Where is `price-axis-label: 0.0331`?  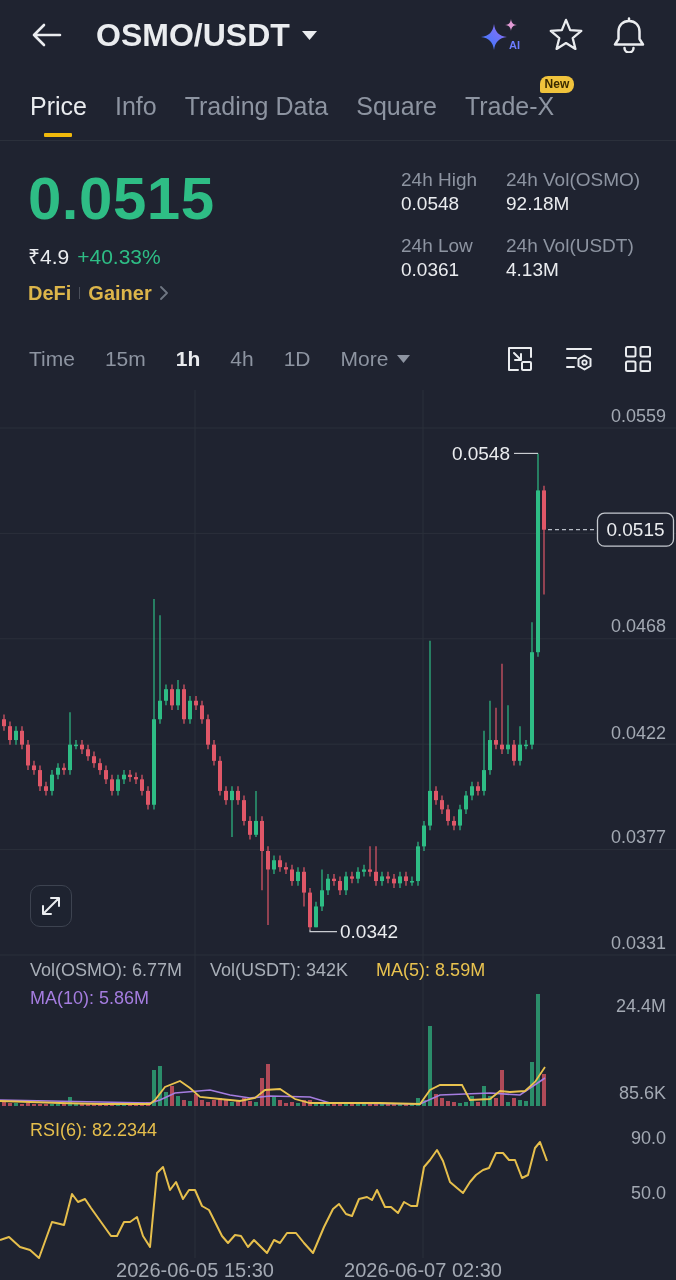
price-axis-label: 0.0331 is located at coordinates (638, 943).